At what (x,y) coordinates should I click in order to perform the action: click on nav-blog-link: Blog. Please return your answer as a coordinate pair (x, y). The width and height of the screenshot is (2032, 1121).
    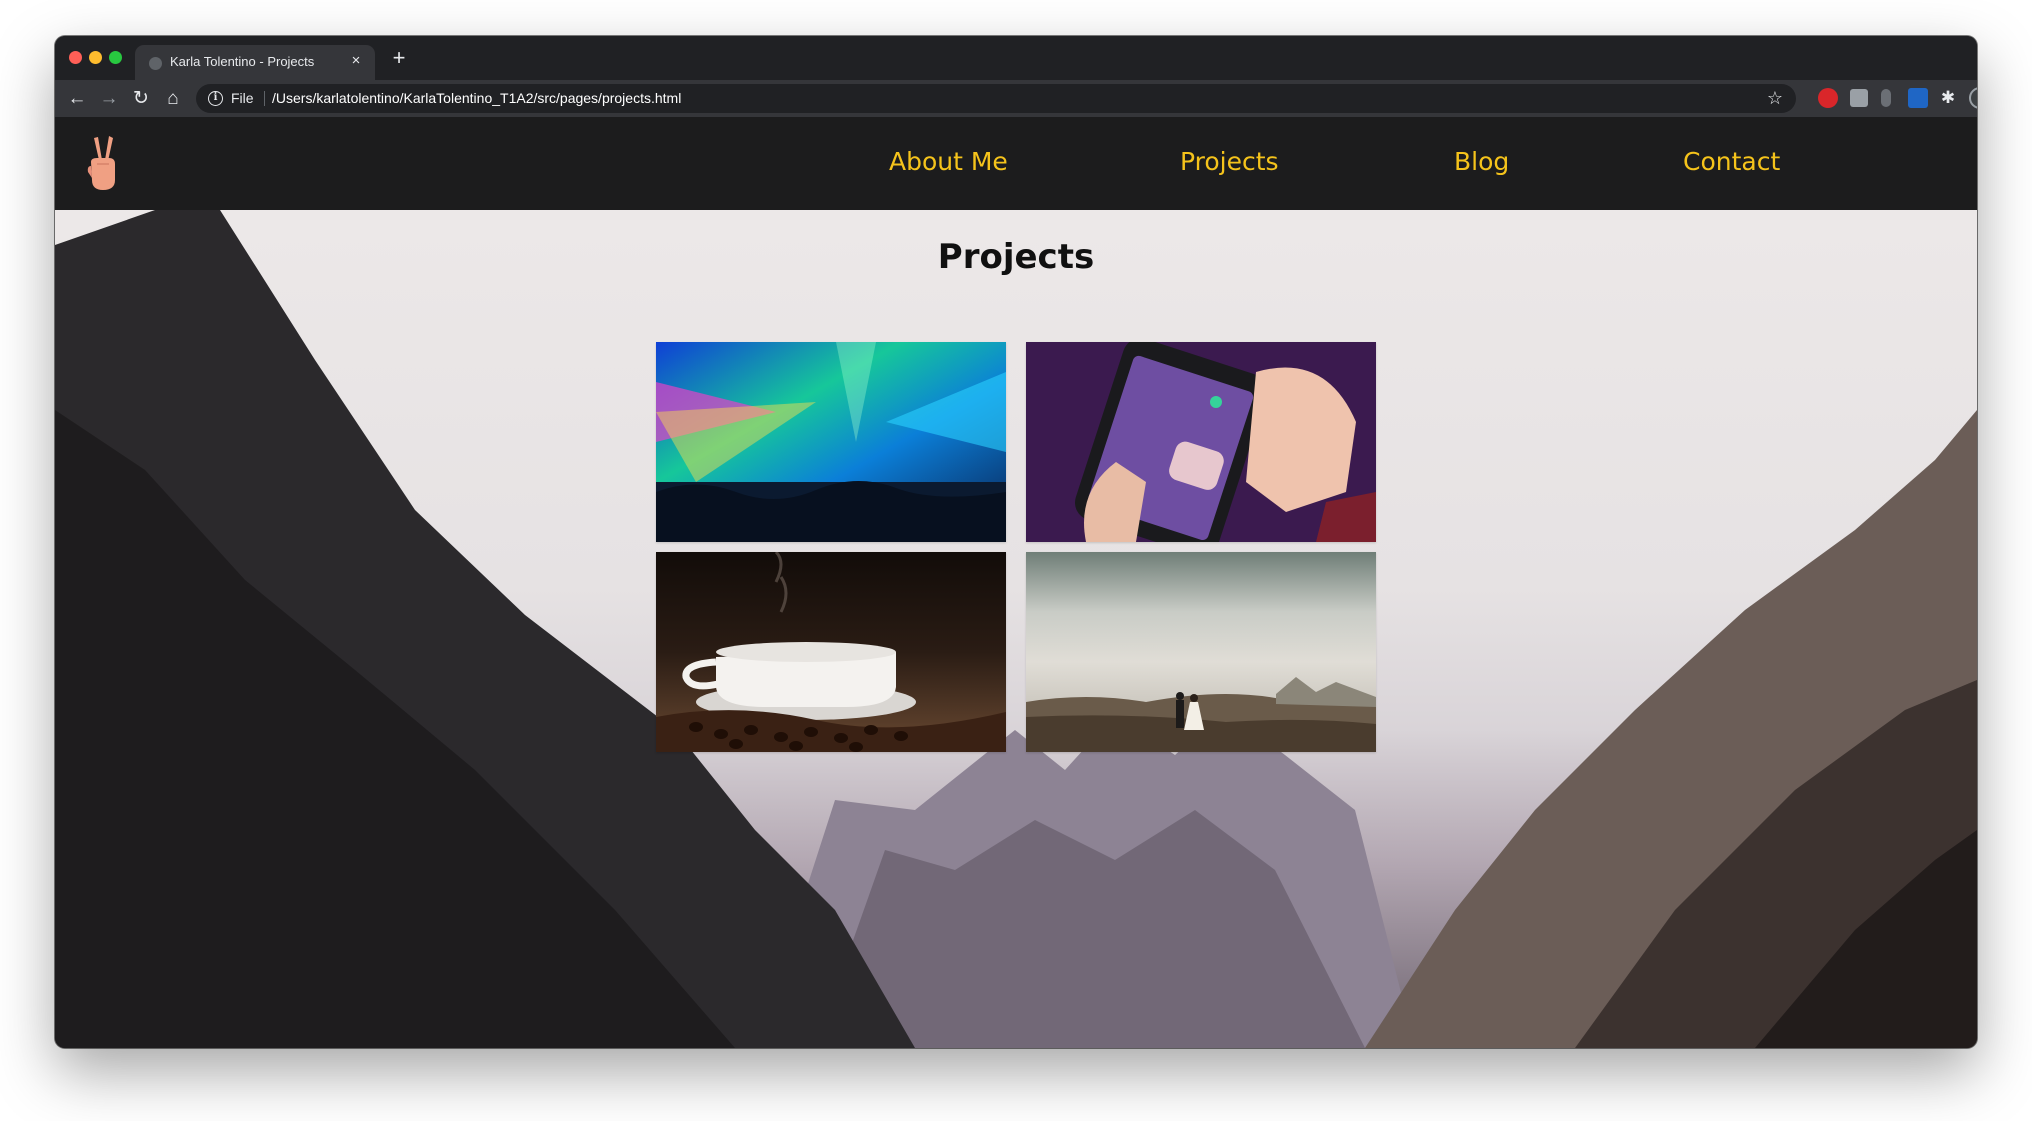
    Looking at the image, I should click on (1481, 161).